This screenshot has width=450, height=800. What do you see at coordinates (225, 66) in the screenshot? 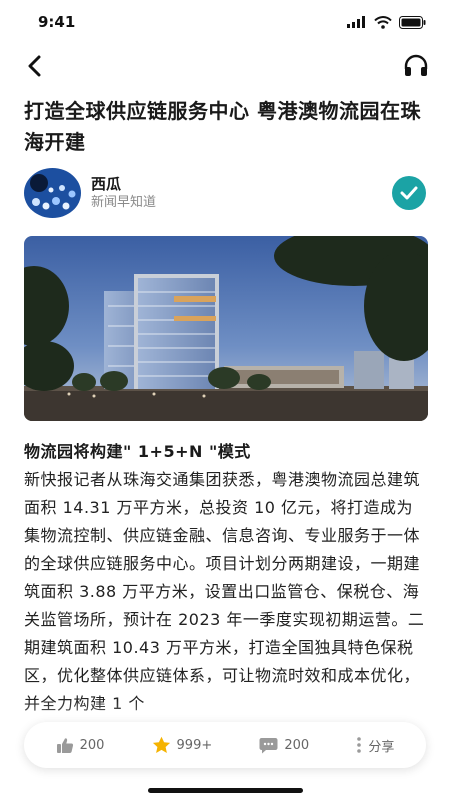
I see `nav-bar` at bounding box center [225, 66].